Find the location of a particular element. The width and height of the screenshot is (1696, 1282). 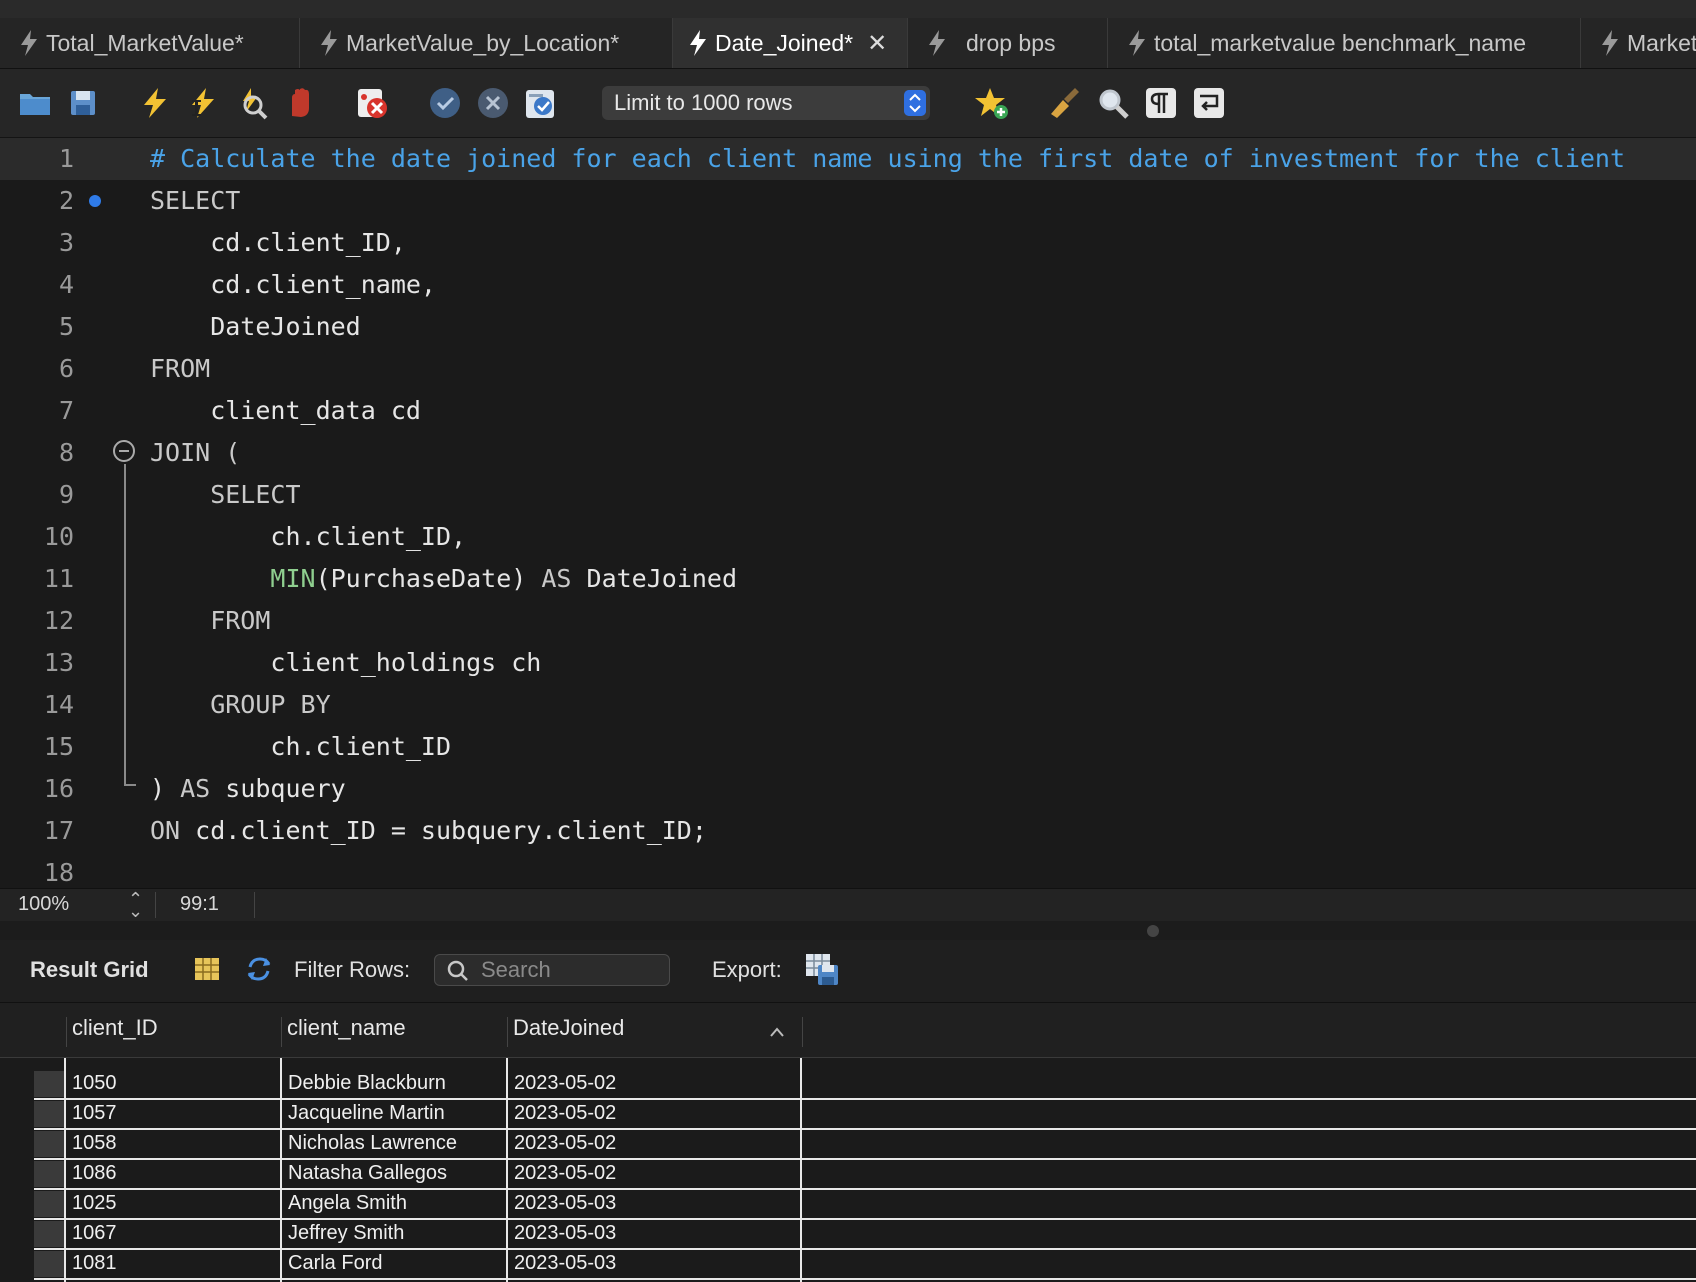

grid-cell: Nicholas Lawrence is located at coordinates (395, 1143).